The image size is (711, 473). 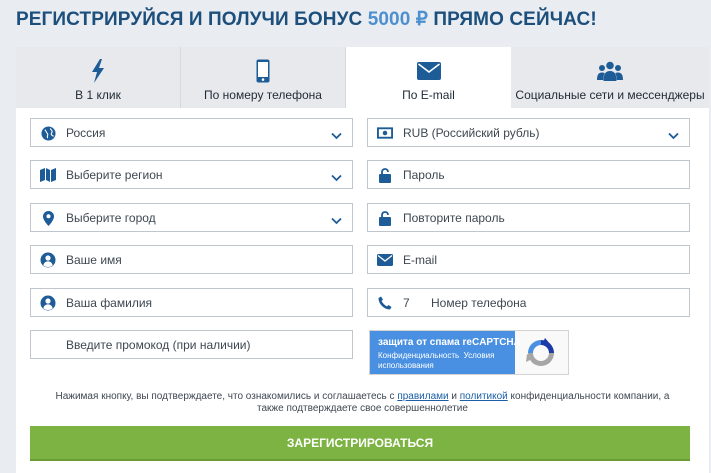 I want to click on phone-handset-icon, so click(x=385, y=303).